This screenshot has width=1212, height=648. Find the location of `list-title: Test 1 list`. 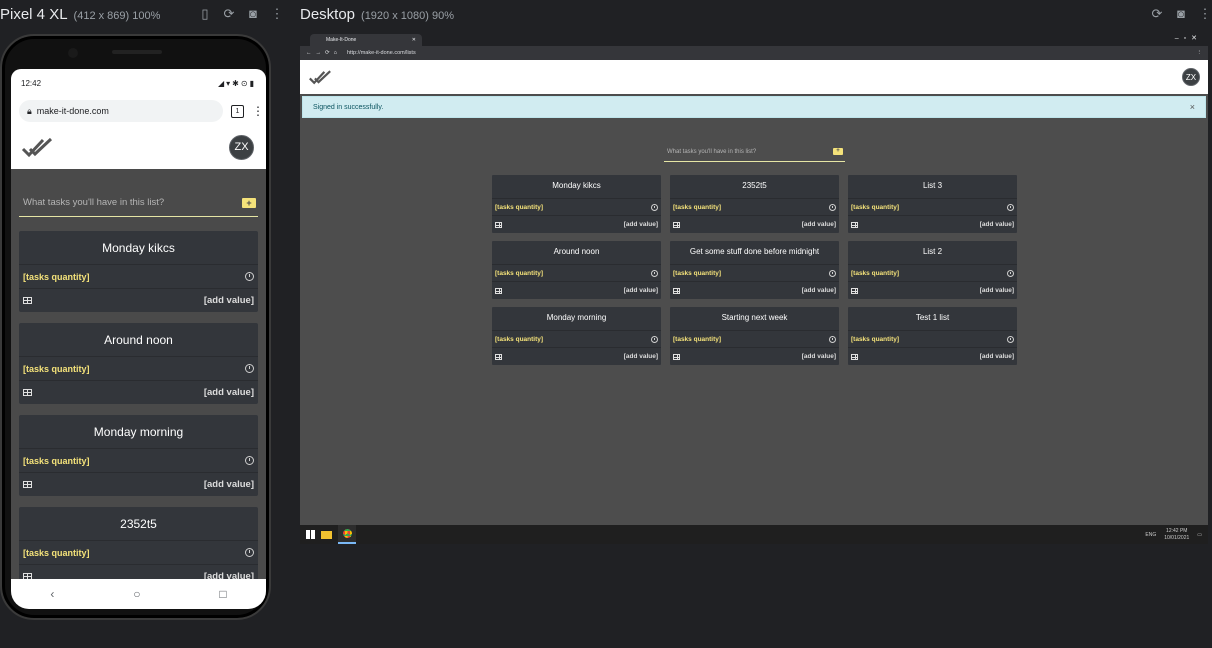

list-title: Test 1 list is located at coordinates (932, 319).